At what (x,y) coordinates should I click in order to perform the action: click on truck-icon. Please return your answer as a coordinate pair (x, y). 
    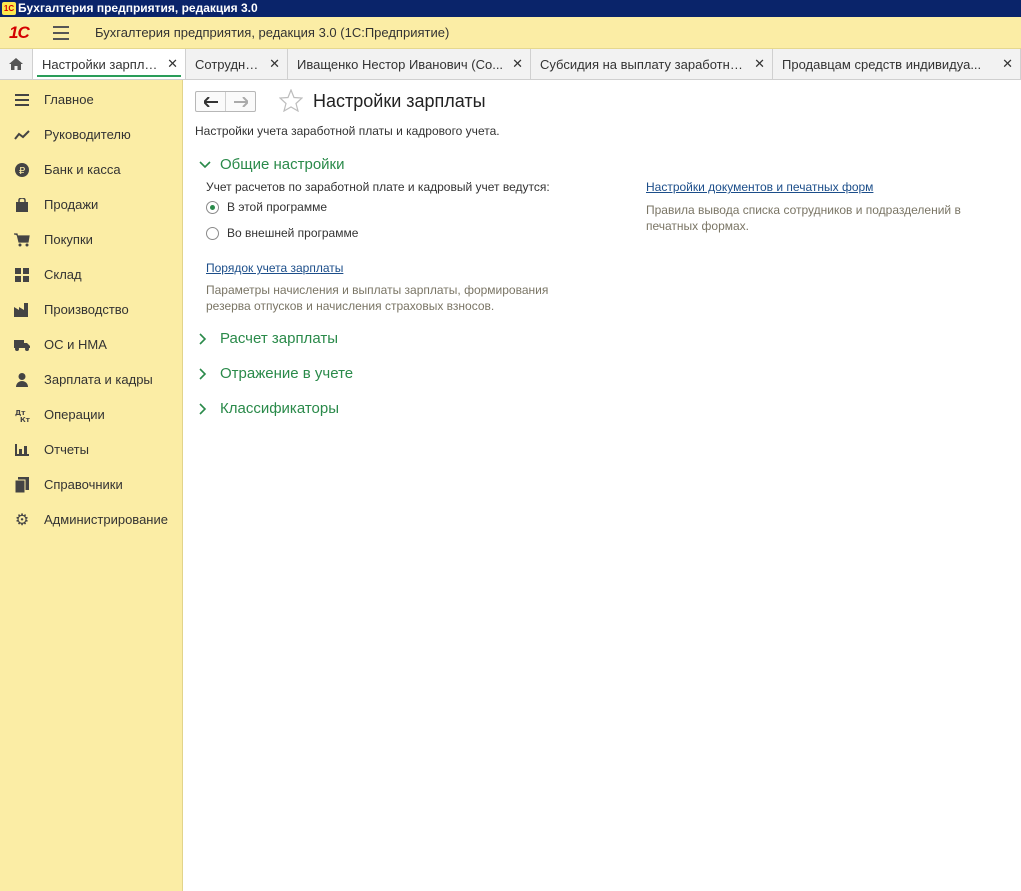
    Looking at the image, I should click on (22, 345).